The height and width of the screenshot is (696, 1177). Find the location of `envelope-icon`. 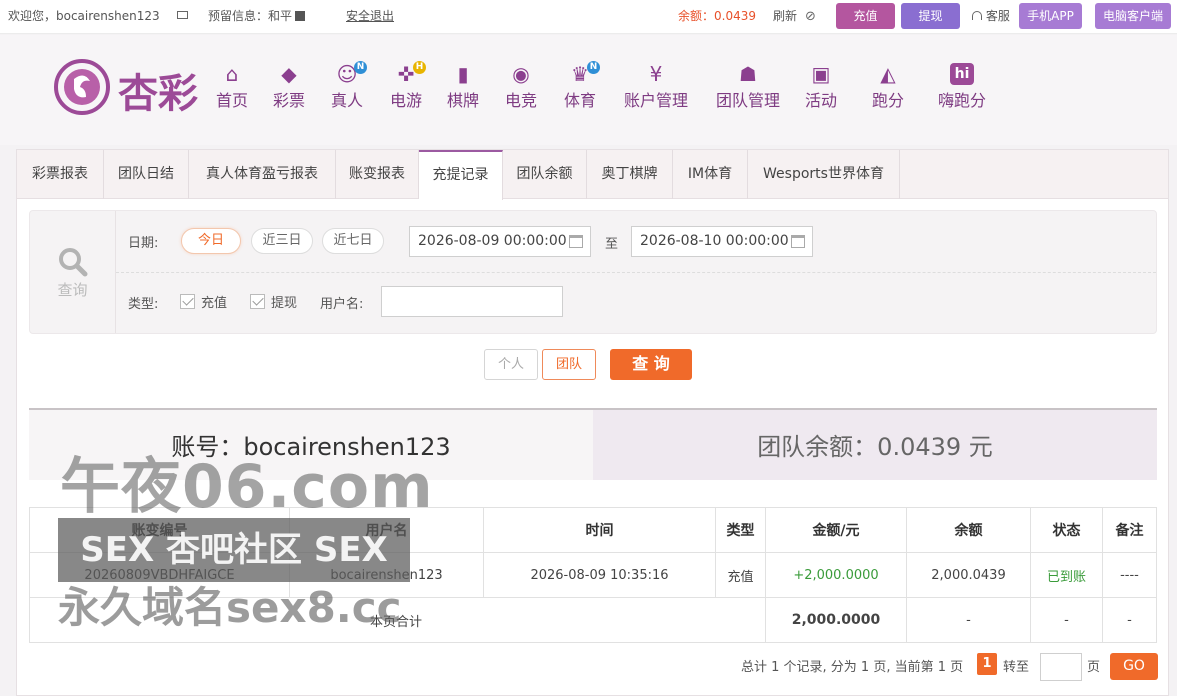

envelope-icon is located at coordinates (182, 17).